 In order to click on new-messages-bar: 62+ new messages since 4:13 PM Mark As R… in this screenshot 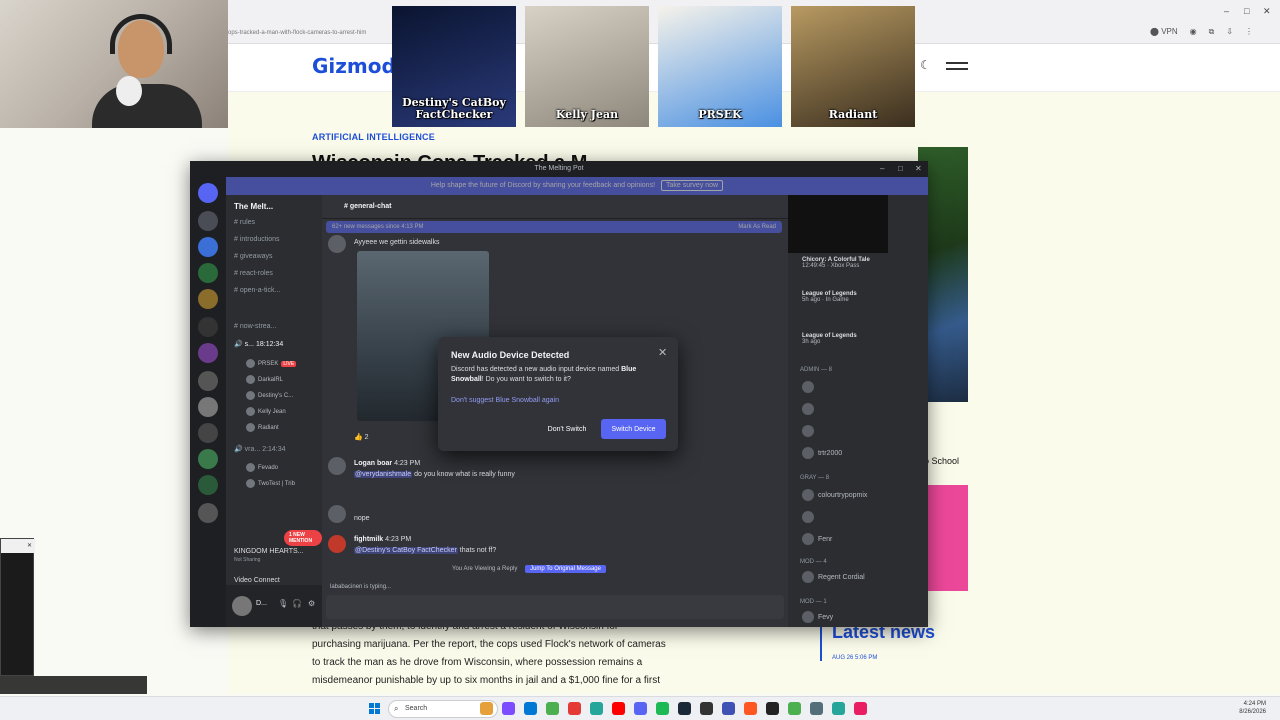, I will do `click(554, 227)`.